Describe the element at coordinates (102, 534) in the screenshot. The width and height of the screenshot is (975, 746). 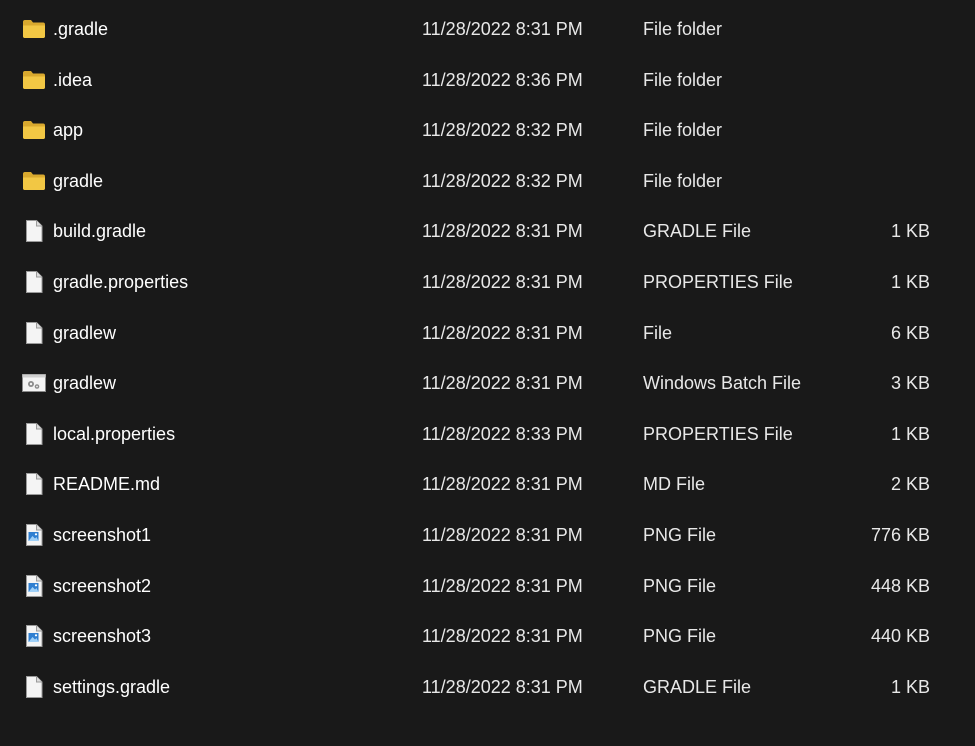
I see `file-name: screenshot1` at that location.